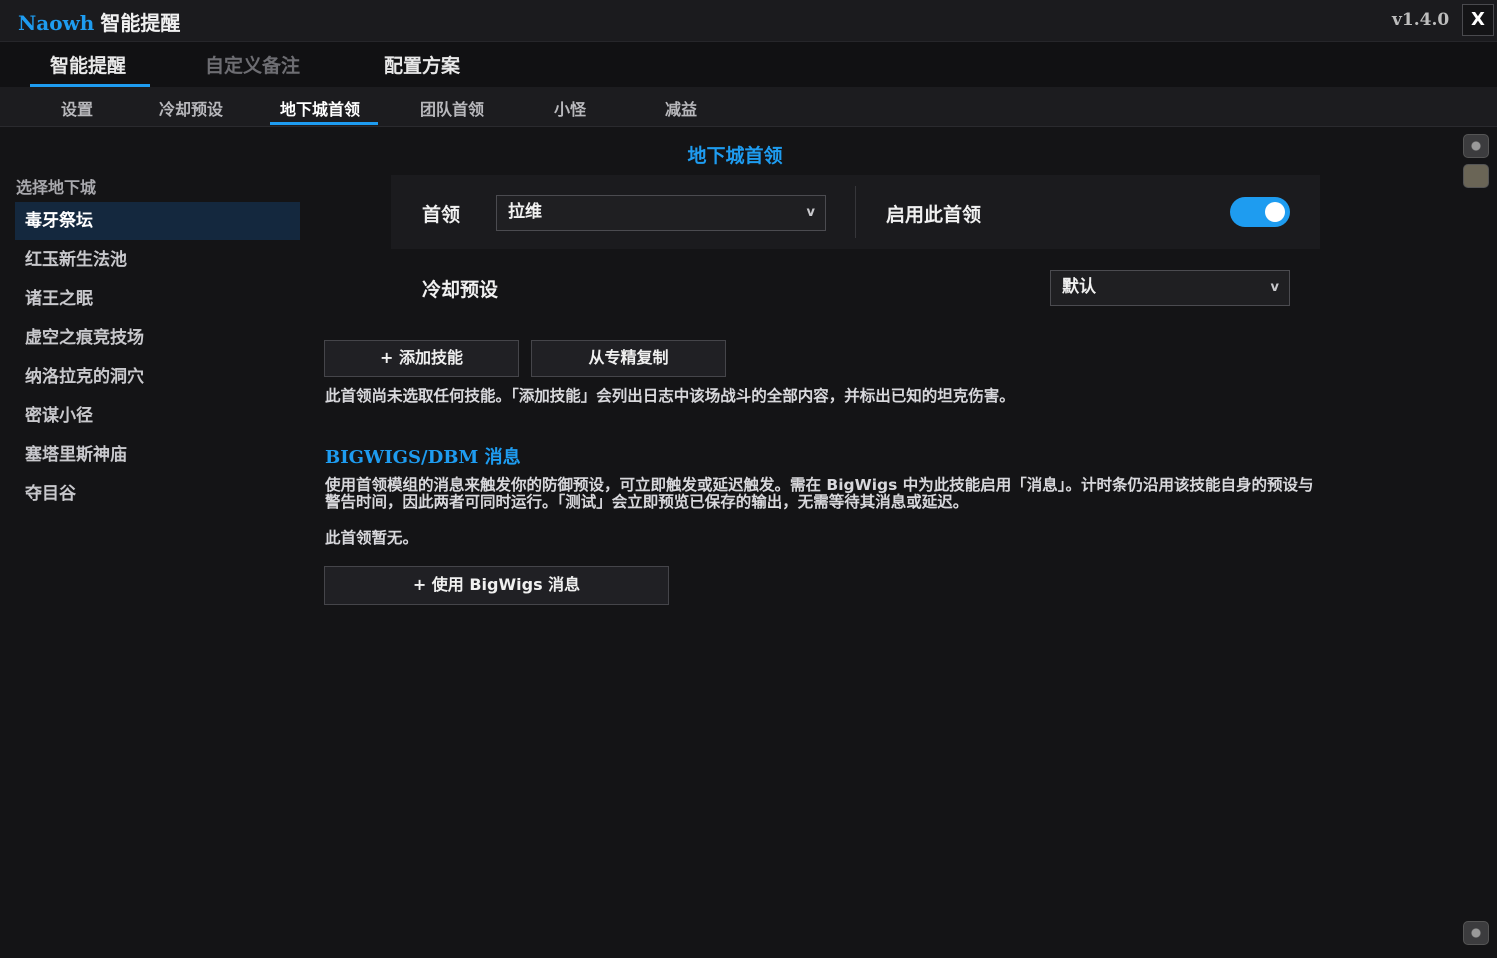 This screenshot has width=1497, height=958. What do you see at coordinates (496, 585) in the screenshot?
I see `use-bigwigs-button: + 使用 BigWigs 消息` at bounding box center [496, 585].